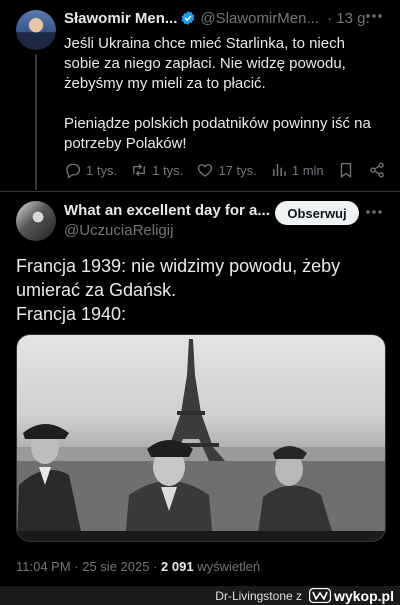  What do you see at coordinates (258, 596) in the screenshot?
I see `uploader-label: Dr-Livingstone z` at bounding box center [258, 596].